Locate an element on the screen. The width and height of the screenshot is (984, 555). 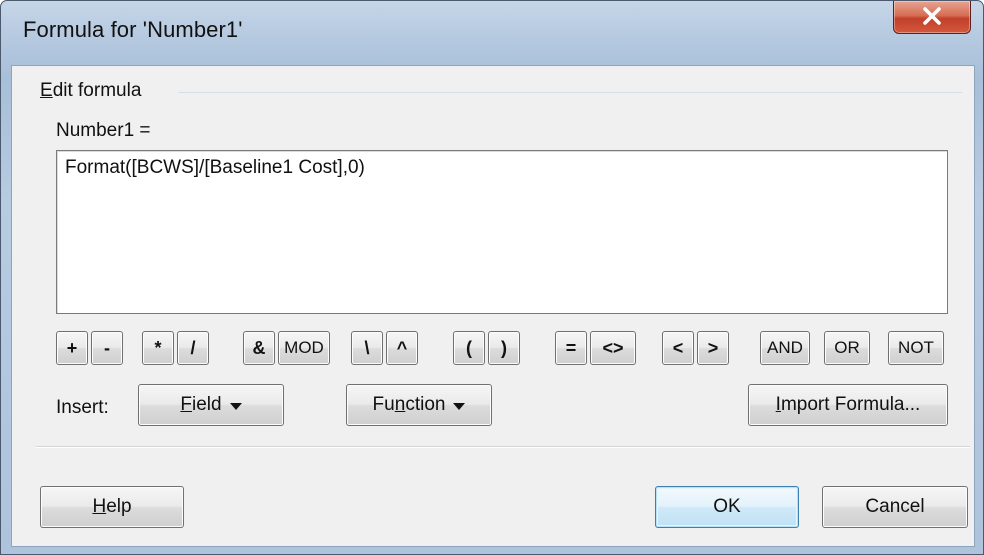
close-button is located at coordinates (932, 17).